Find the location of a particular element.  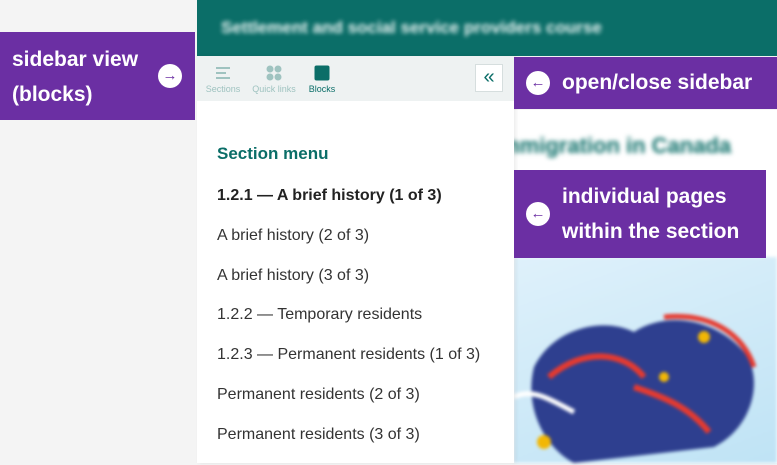

callout-text: (blocks) is located at coordinates (52, 94).